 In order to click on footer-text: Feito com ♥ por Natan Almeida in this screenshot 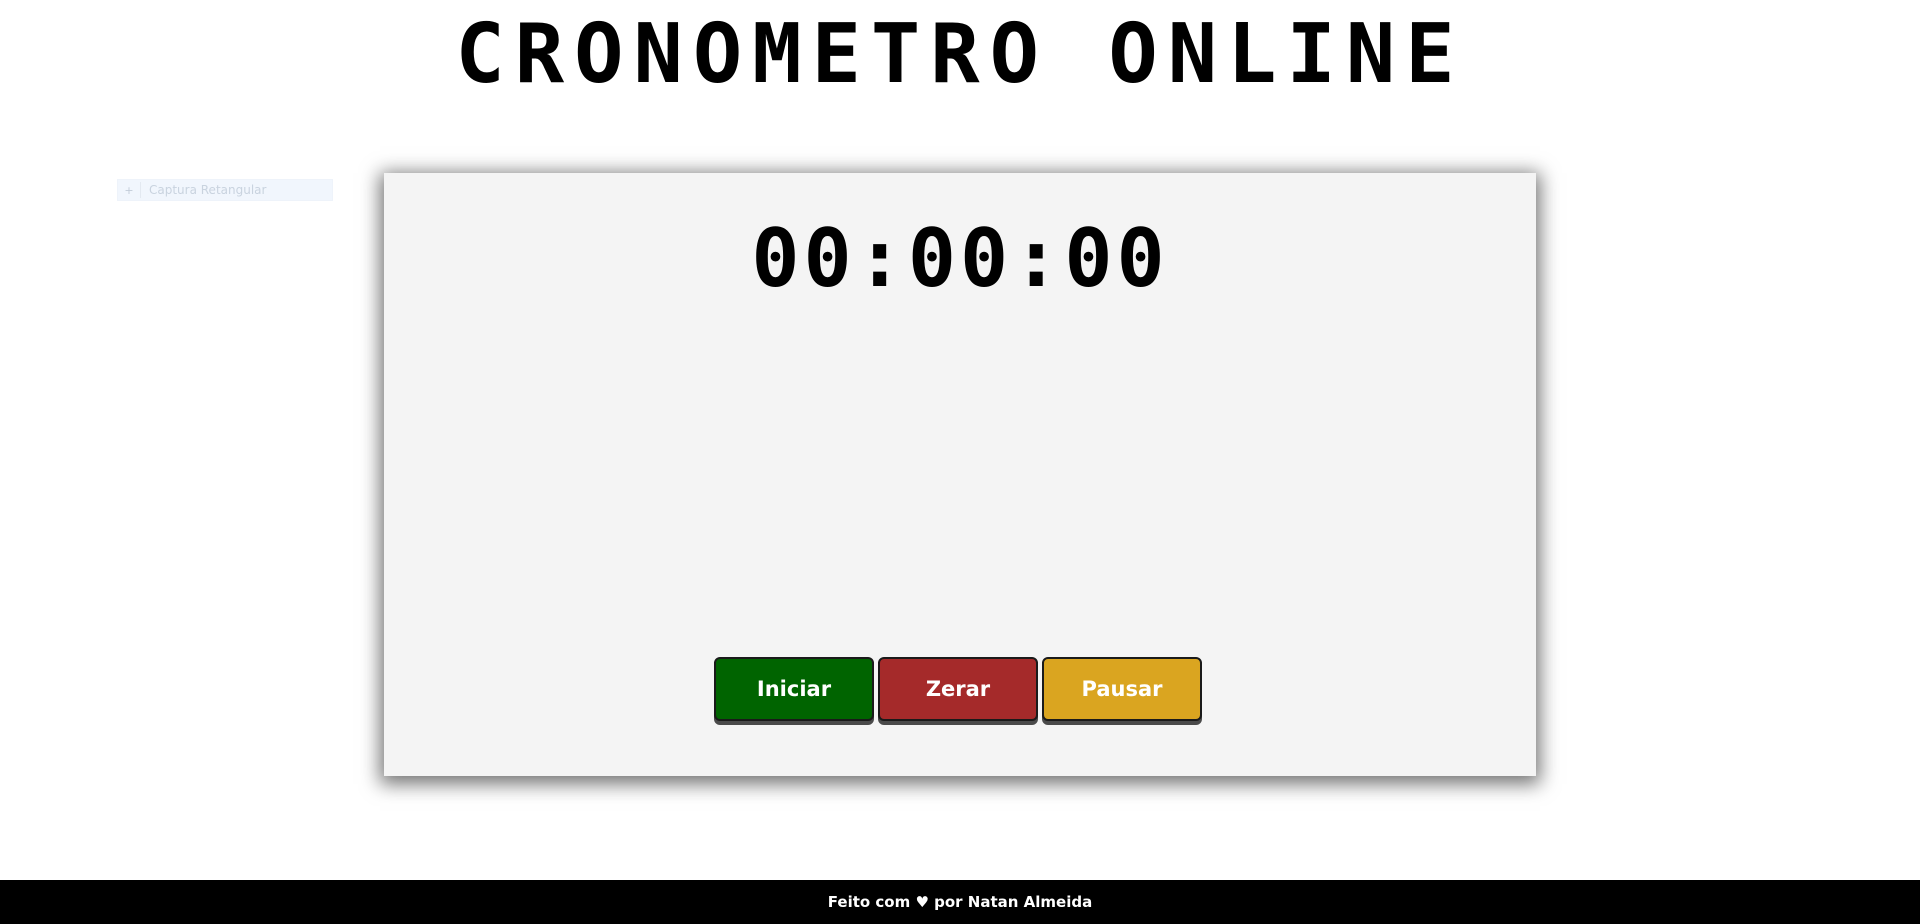, I will do `click(960, 902)`.